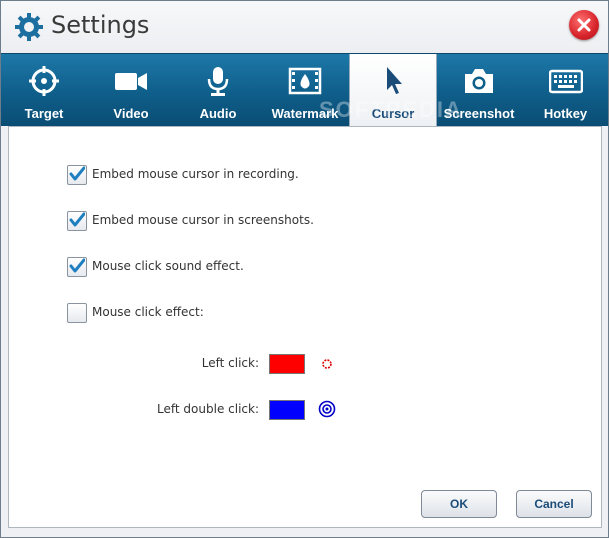 The width and height of the screenshot is (609, 538). I want to click on tab-video: Video, so click(131, 90).